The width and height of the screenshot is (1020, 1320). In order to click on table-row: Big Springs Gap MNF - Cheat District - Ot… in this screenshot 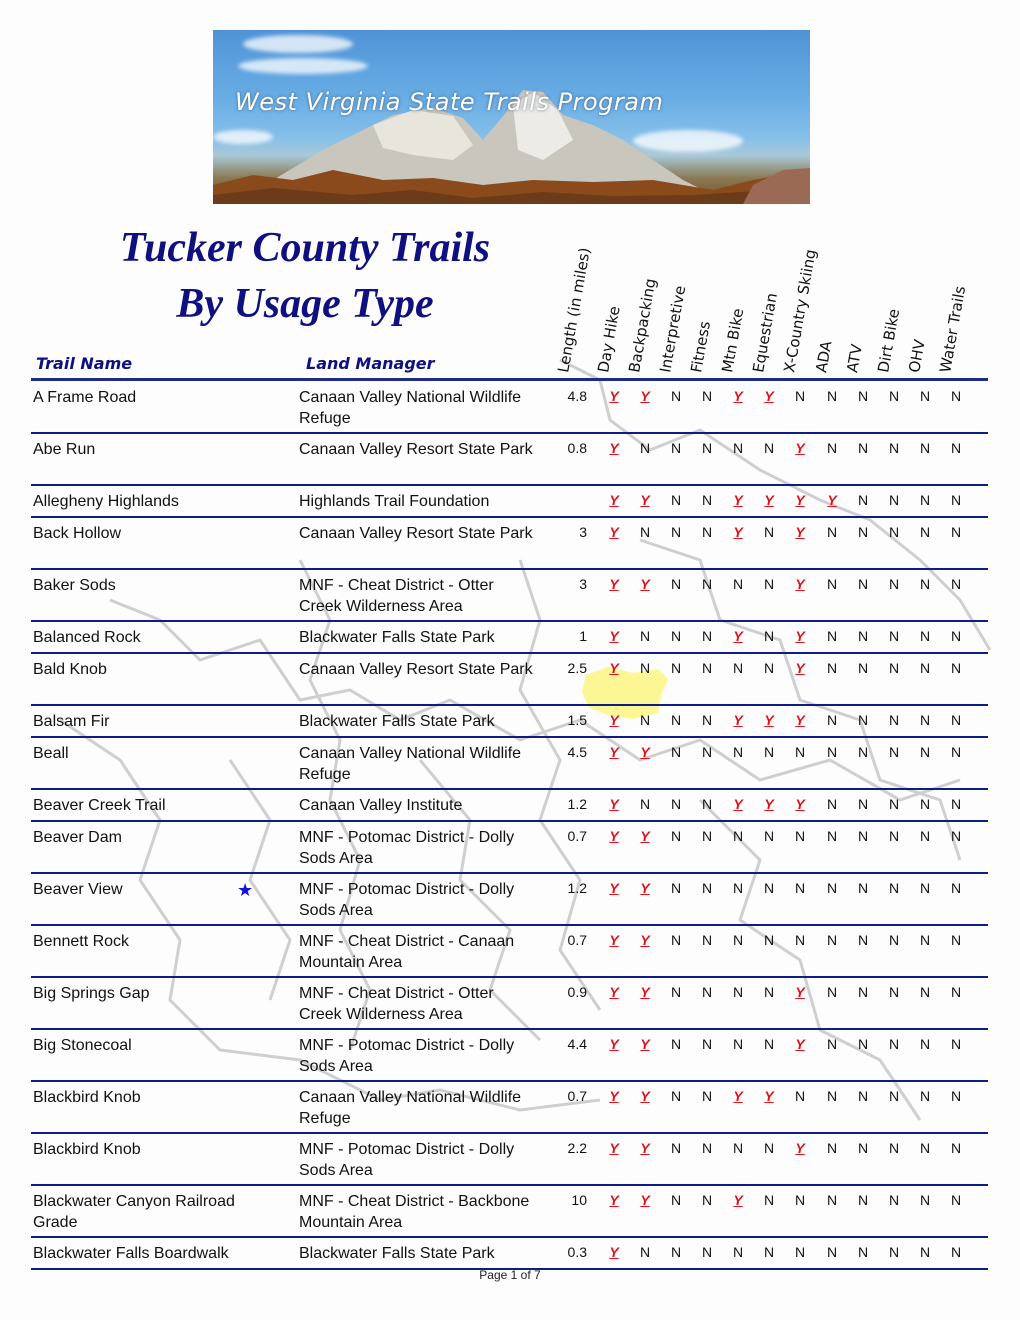, I will do `click(509, 1002)`.